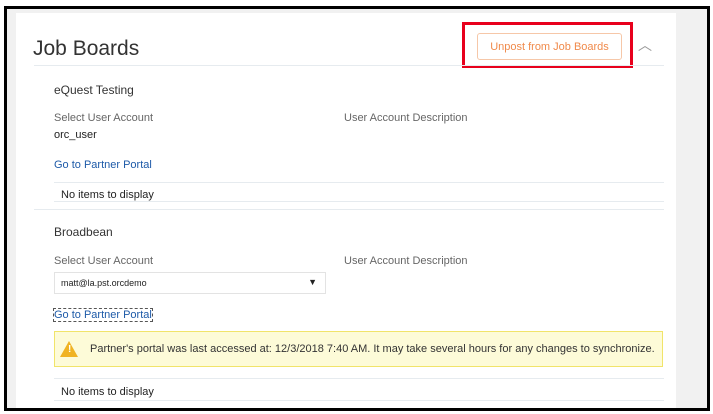 Image resolution: width=713 pixels, height=414 pixels. I want to click on account-select-value: matt@la.pst.orcdemo, so click(104, 283).